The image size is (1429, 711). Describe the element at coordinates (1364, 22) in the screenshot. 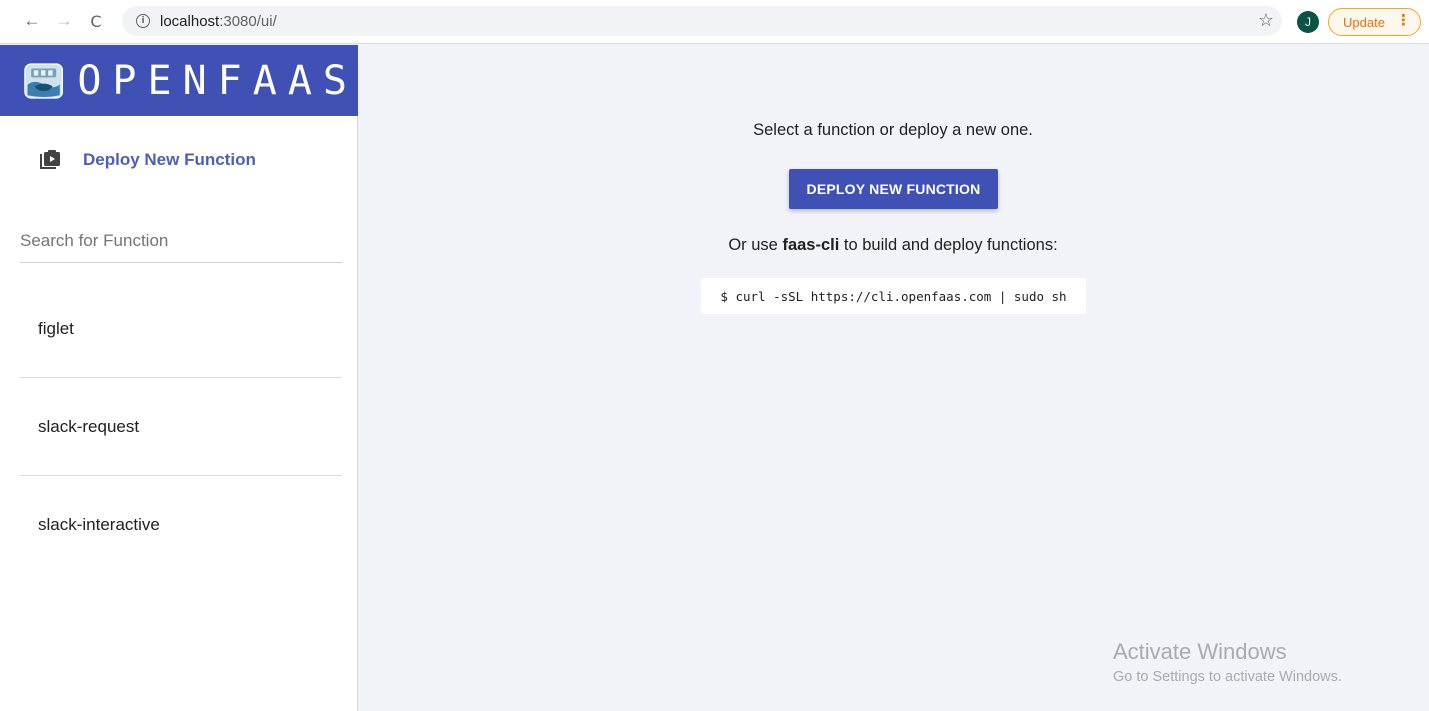

I see `update-label: Update` at that location.